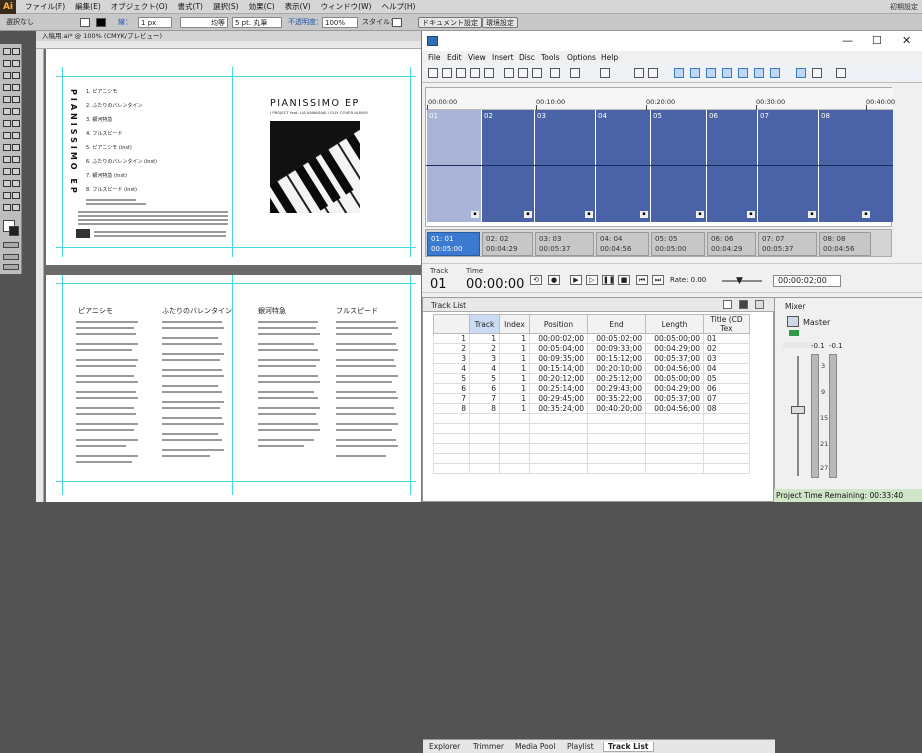  What do you see at coordinates (616, 398) in the screenshot?
I see `table-cell: 00:35:22;00` at bounding box center [616, 398].